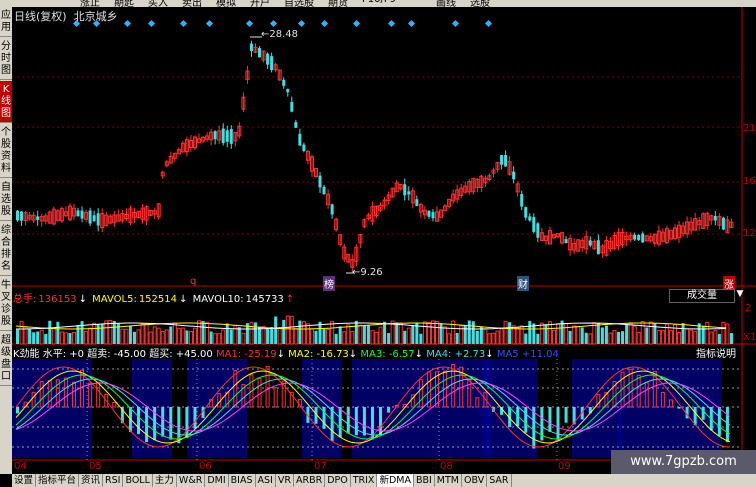  What do you see at coordinates (6, 249) in the screenshot?
I see `left-tab-6: 综合排名` at bounding box center [6, 249].